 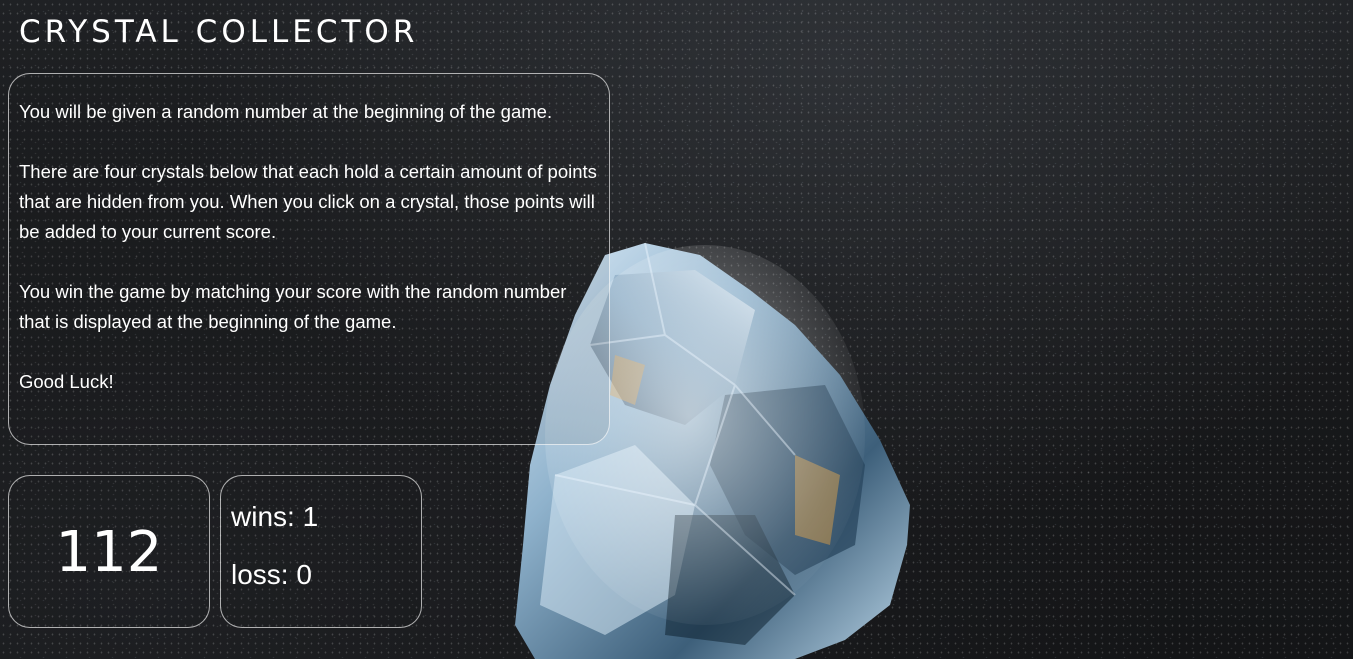 I want to click on target-number: 112, so click(x=109, y=552).